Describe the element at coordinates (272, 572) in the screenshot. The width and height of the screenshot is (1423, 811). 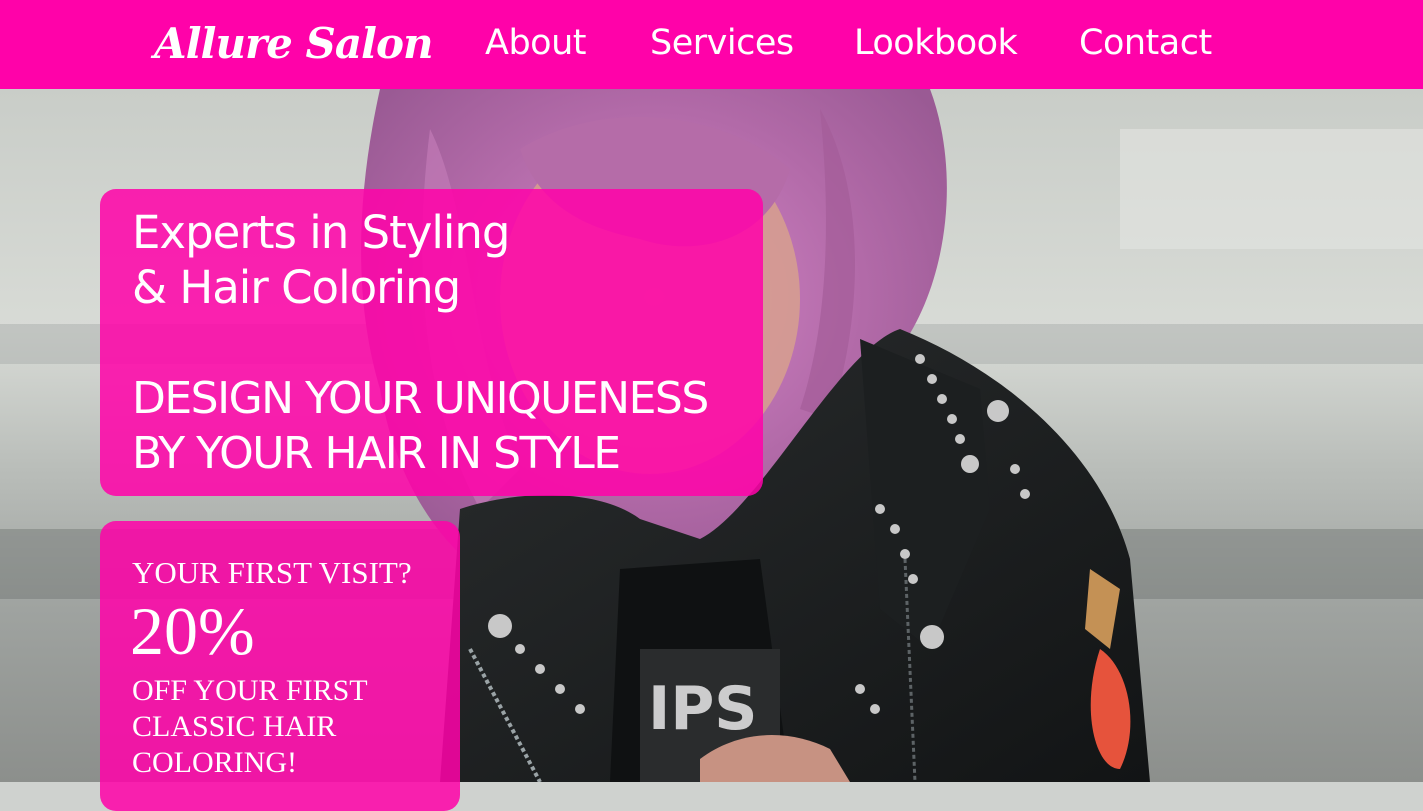
I see `offer-question: YOUR FIRST VISIT?` at that location.